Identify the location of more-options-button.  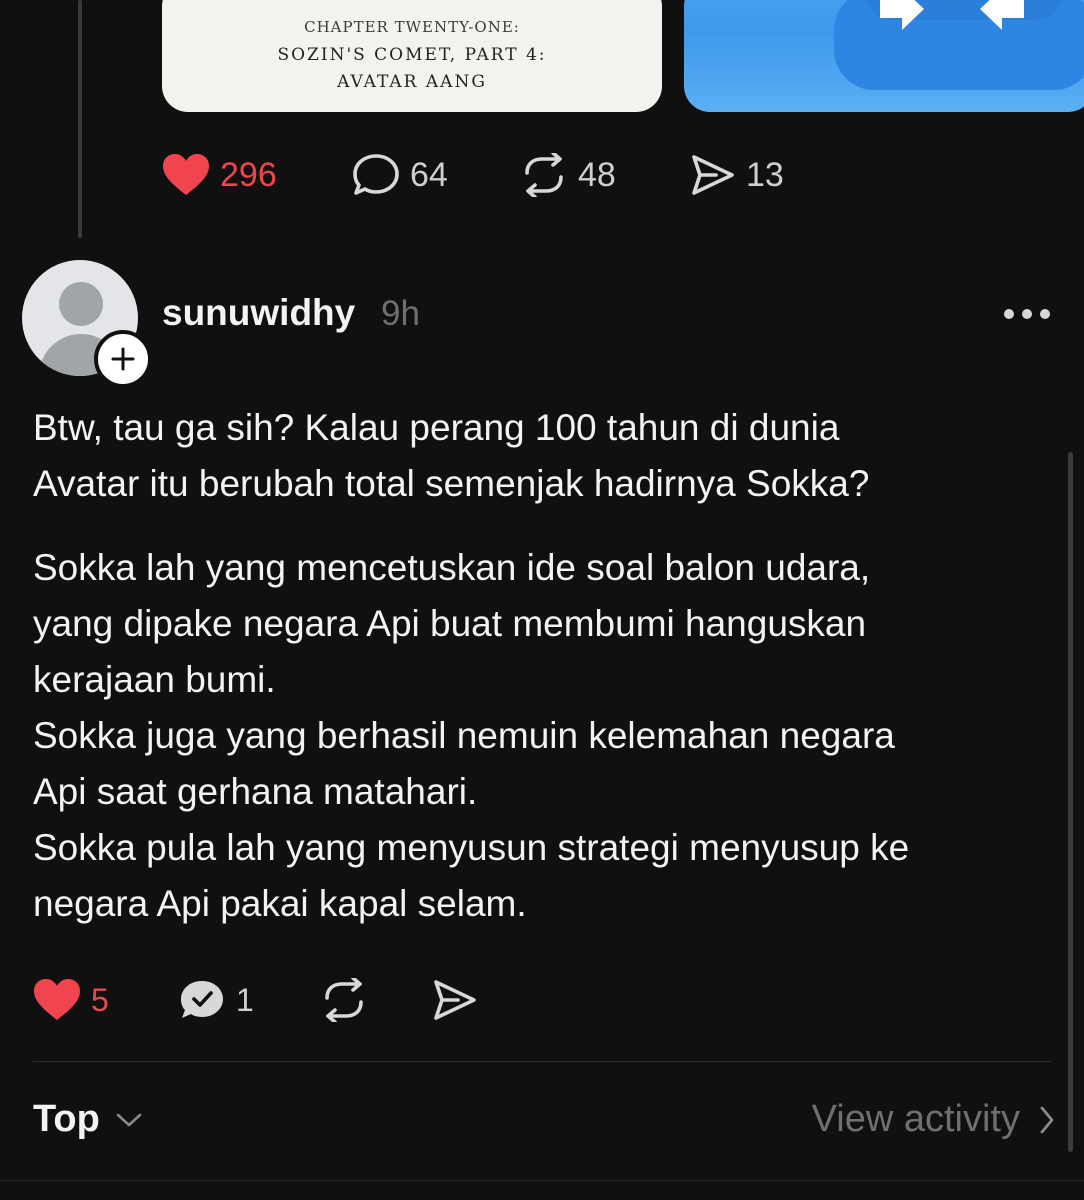
(1027, 314).